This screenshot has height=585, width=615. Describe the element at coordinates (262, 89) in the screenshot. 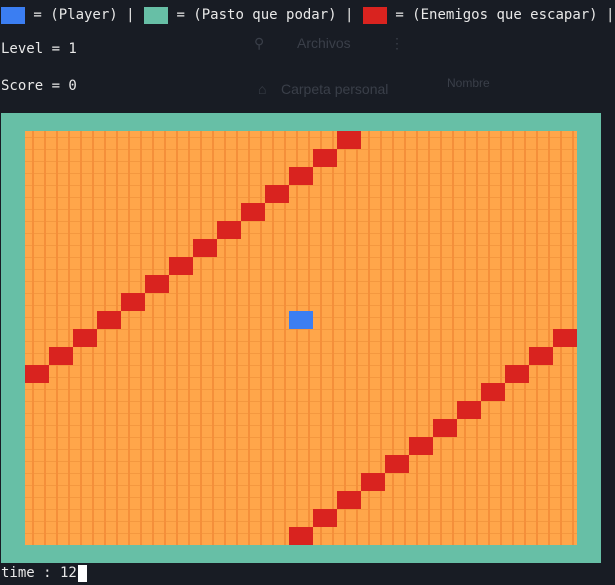

I see `background-home-icon: ⌂` at that location.